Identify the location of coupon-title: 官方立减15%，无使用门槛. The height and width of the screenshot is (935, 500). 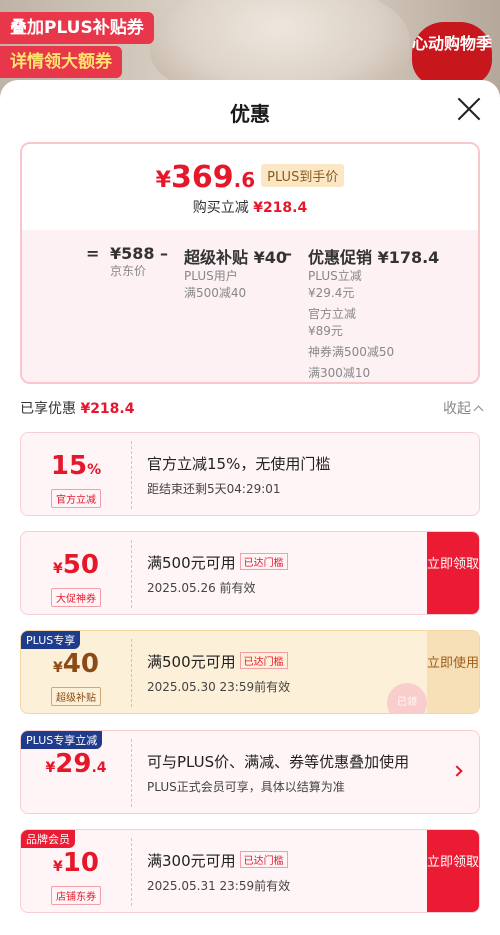
(239, 464).